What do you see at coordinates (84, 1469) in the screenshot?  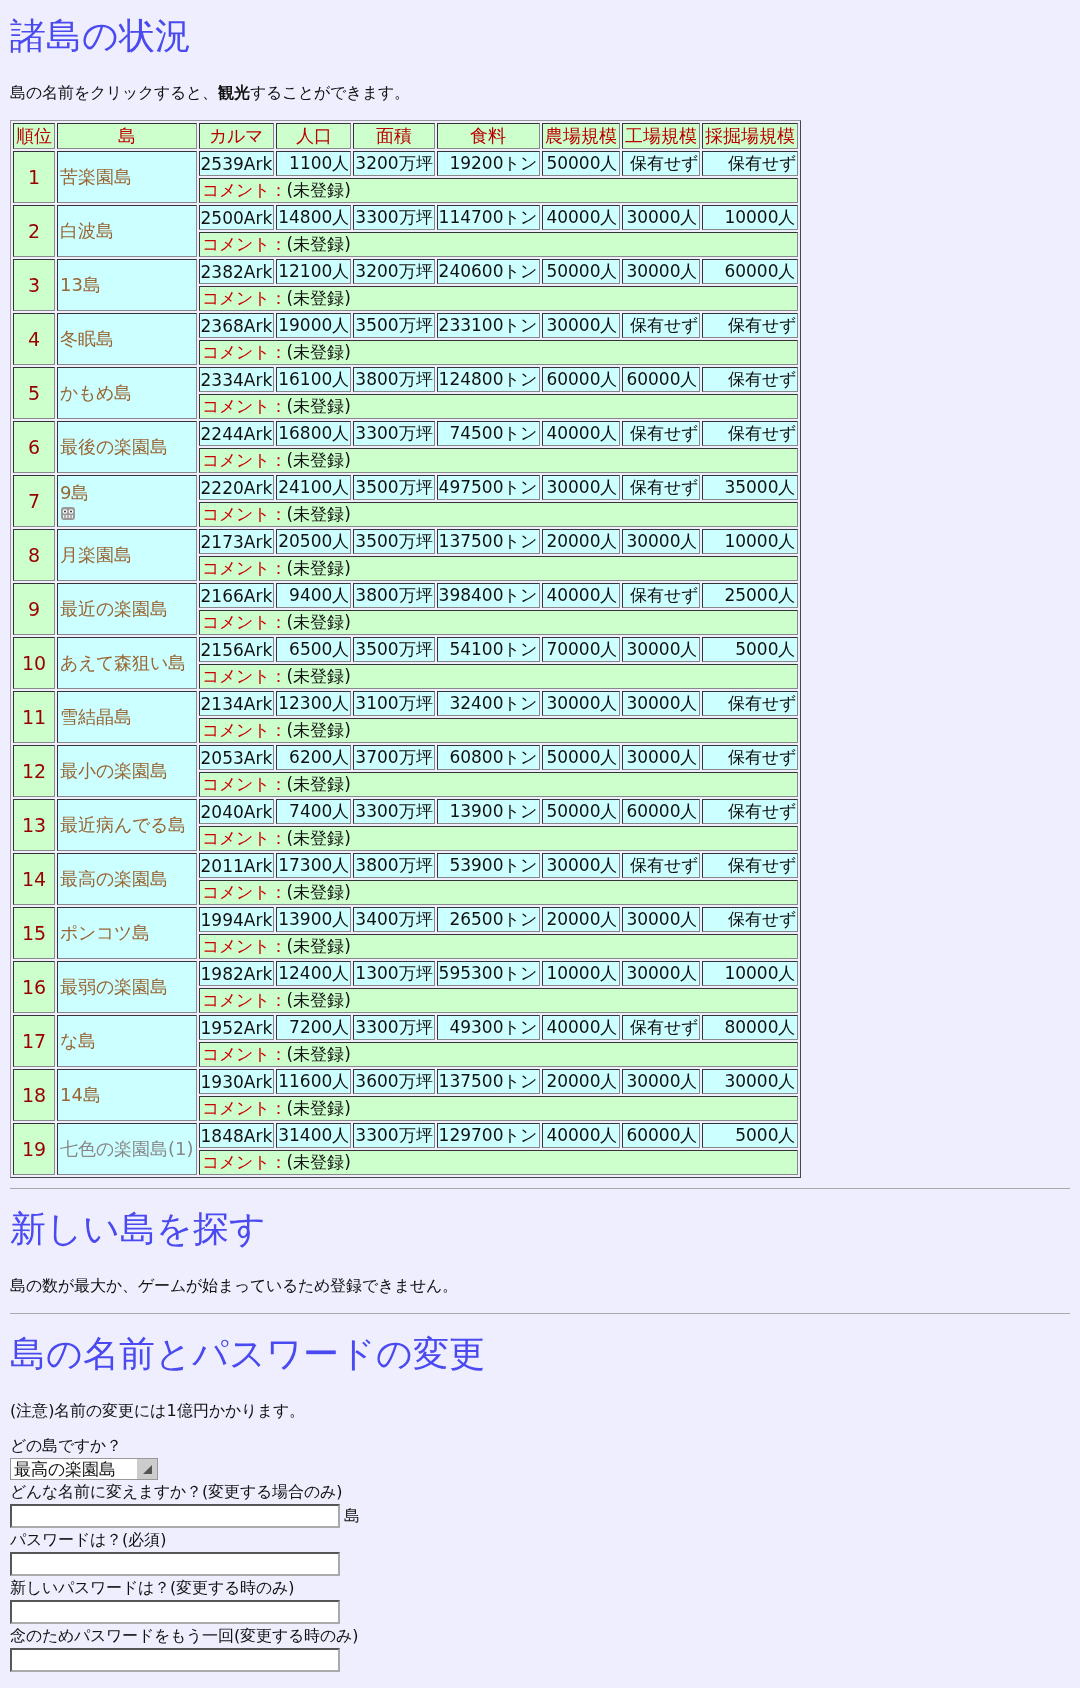 I see `island-select: 最高の楽園島` at bounding box center [84, 1469].